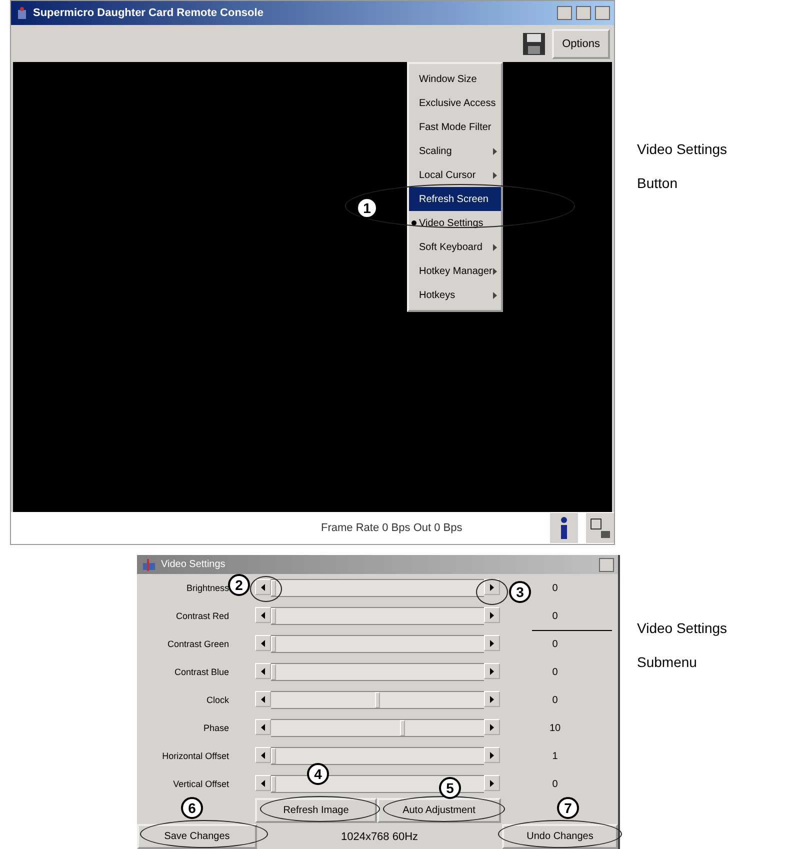  I want to click on window-title: Supermicro Daughter Card Remote Console, so click(148, 13).